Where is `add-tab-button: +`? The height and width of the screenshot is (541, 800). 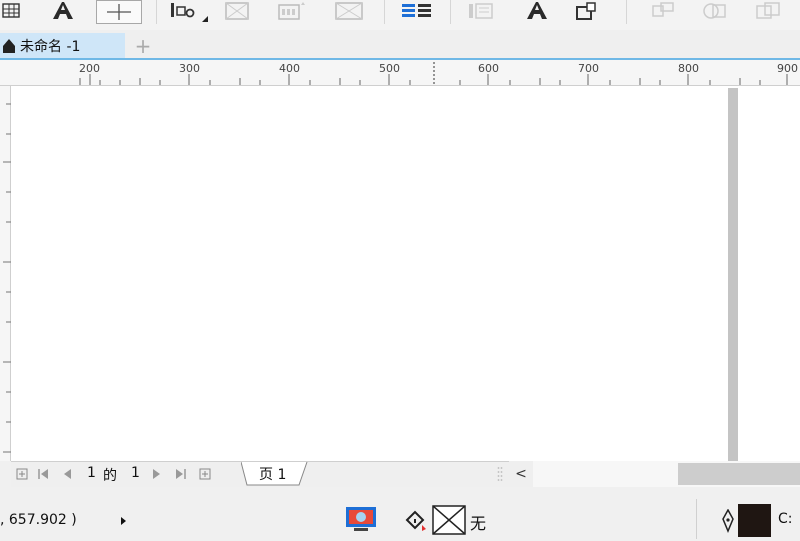 add-tab-button: + is located at coordinates (143, 45).